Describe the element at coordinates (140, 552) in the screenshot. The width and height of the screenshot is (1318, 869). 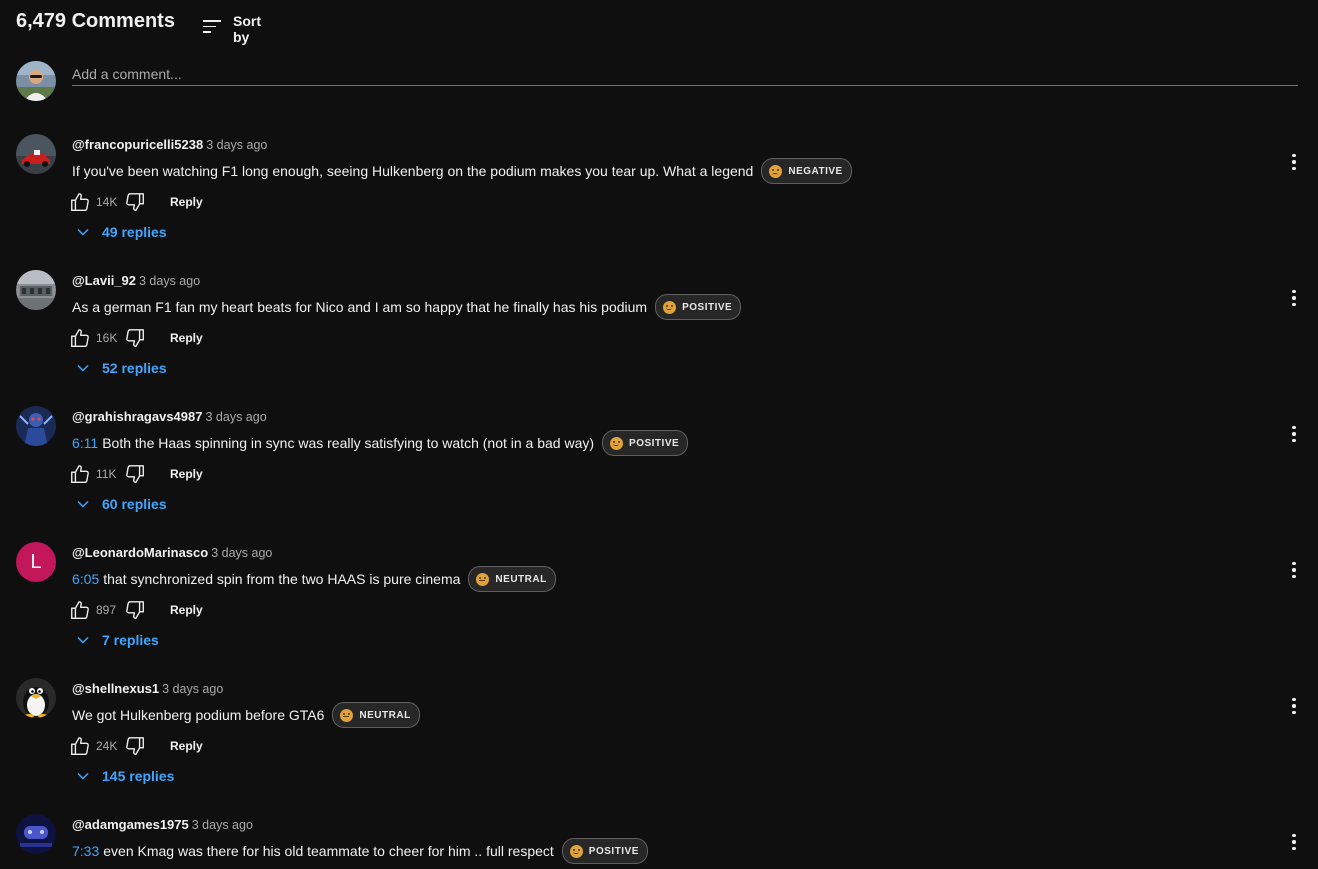
I see `comment-author: @LeonardoMarinasco` at that location.